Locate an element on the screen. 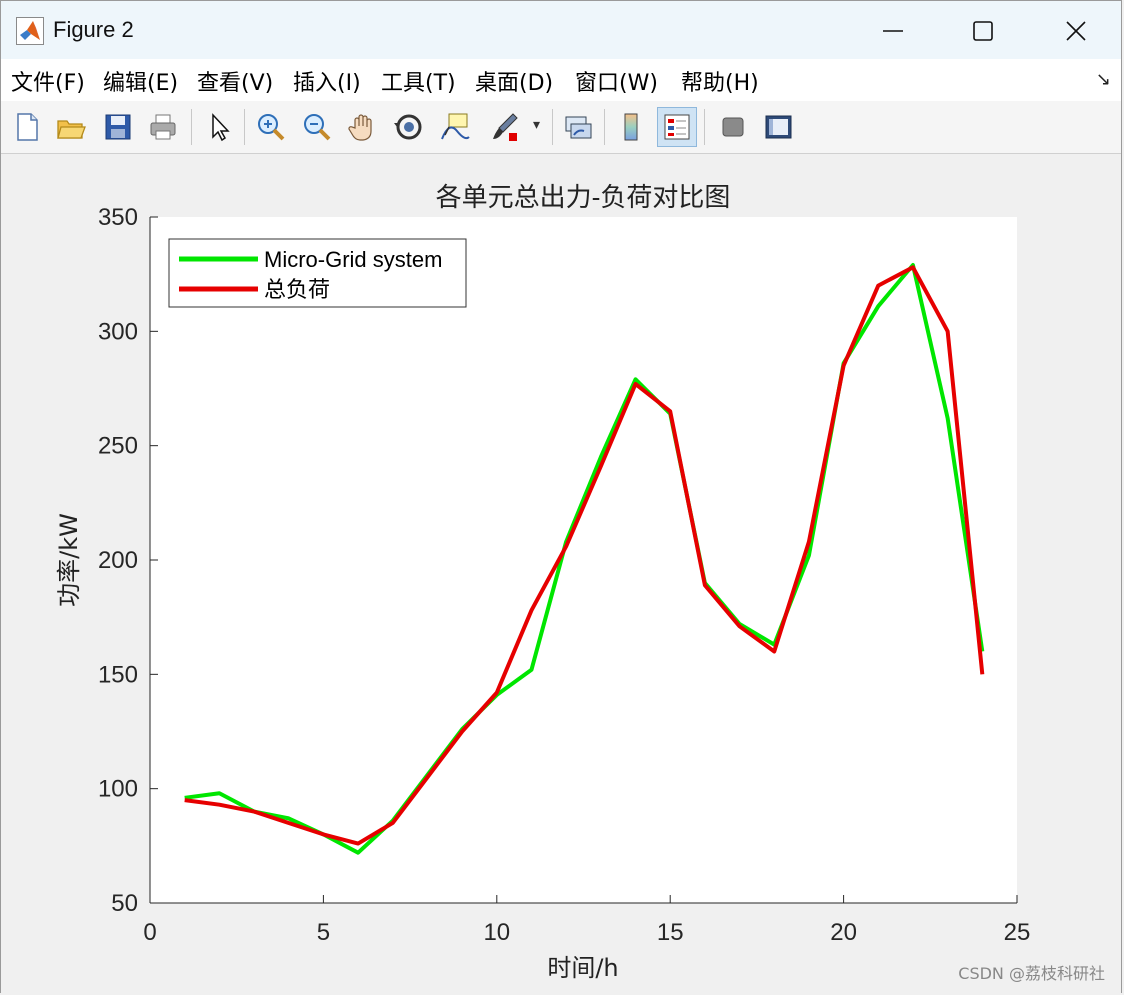 Image resolution: width=1124 pixels, height=995 pixels. zoom-in-button is located at coordinates (271, 127).